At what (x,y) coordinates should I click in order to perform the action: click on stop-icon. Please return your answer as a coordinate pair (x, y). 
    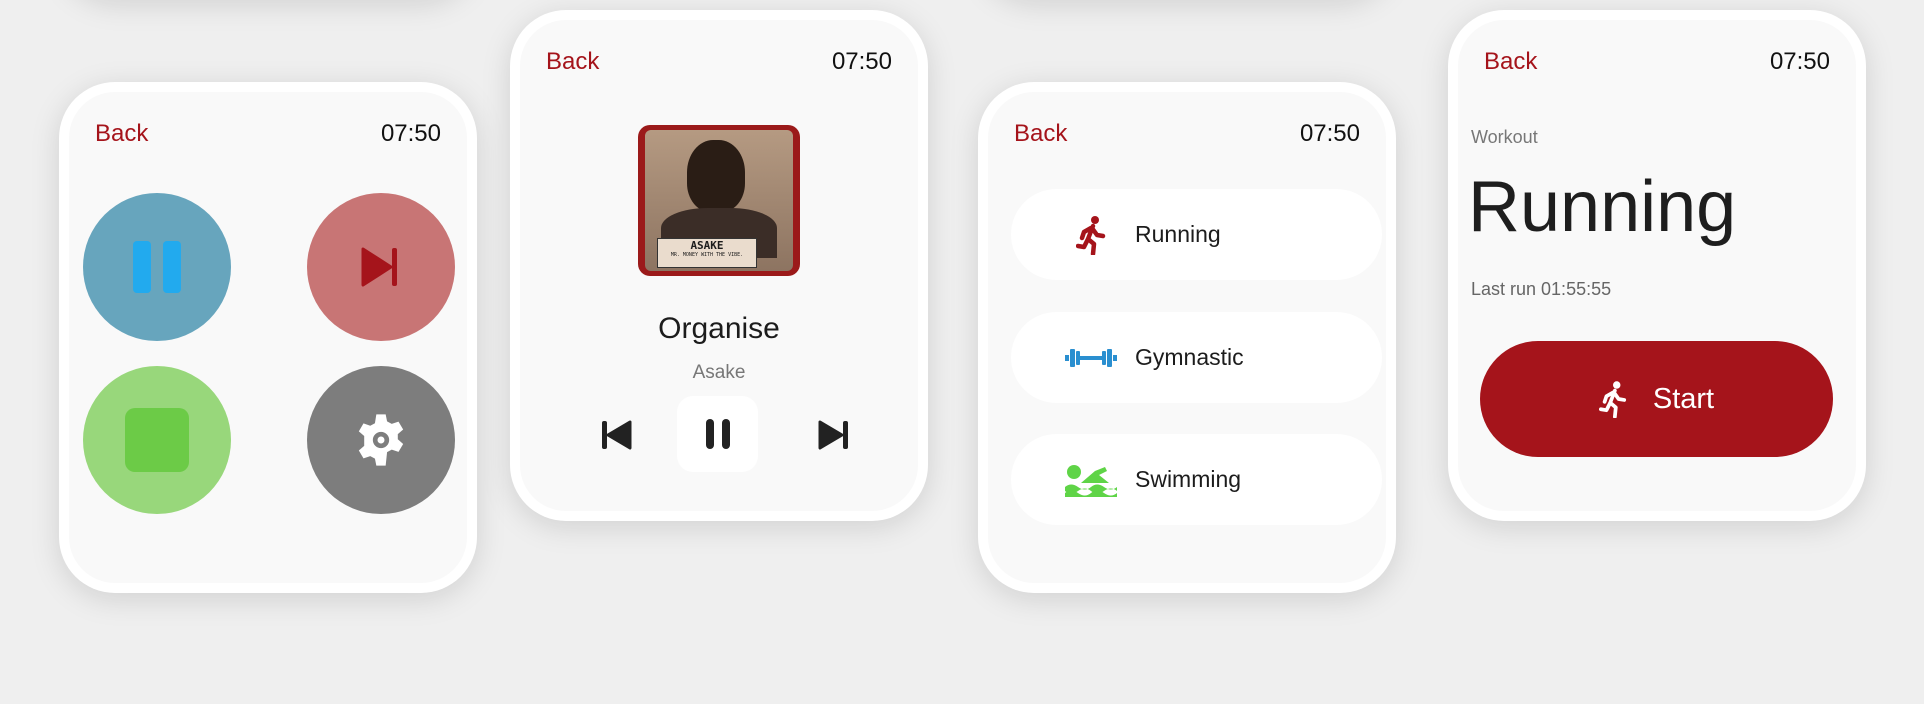
    Looking at the image, I should click on (157, 440).